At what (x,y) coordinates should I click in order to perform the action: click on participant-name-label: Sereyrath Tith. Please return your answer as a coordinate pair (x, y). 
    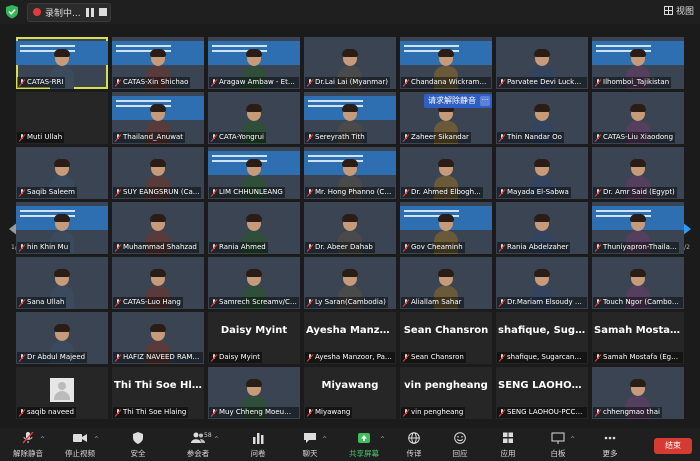
    Looking at the image, I should click on (336, 137).